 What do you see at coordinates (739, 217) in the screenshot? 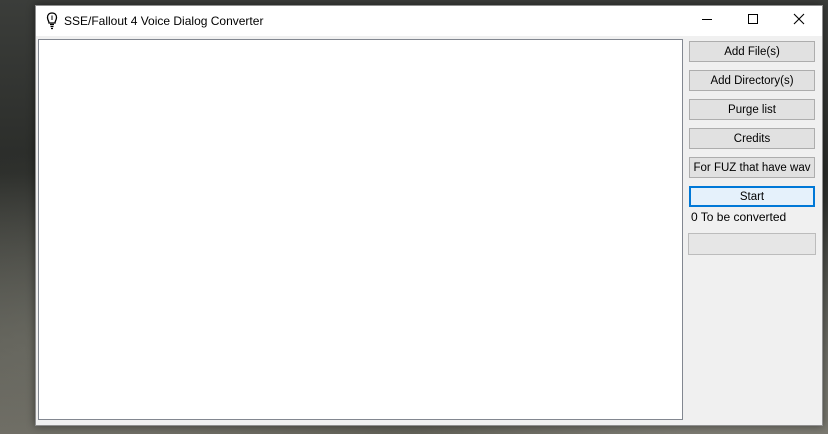
I see `conversion-count-label: 0 To be converted` at bounding box center [739, 217].